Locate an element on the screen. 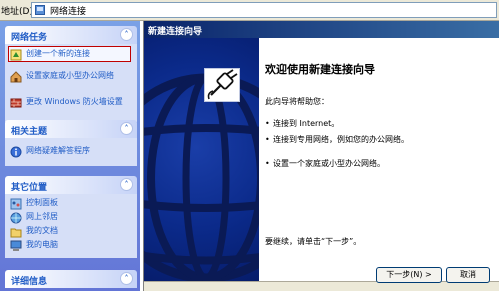 The image size is (499, 291). task-label: 我的电脑 is located at coordinates (42, 244).